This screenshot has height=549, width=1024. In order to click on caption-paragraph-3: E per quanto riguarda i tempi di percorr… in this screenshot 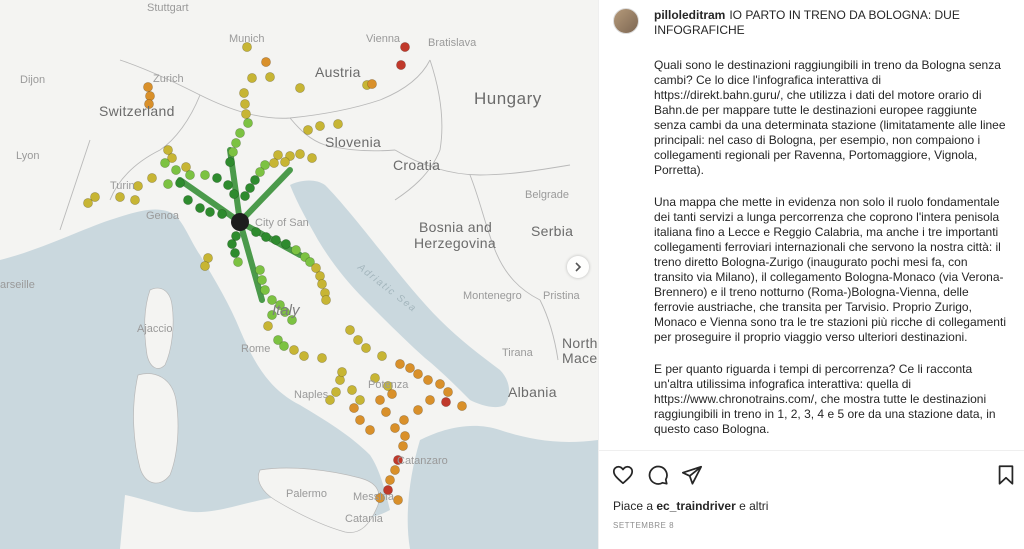, I will do `click(825, 399)`.